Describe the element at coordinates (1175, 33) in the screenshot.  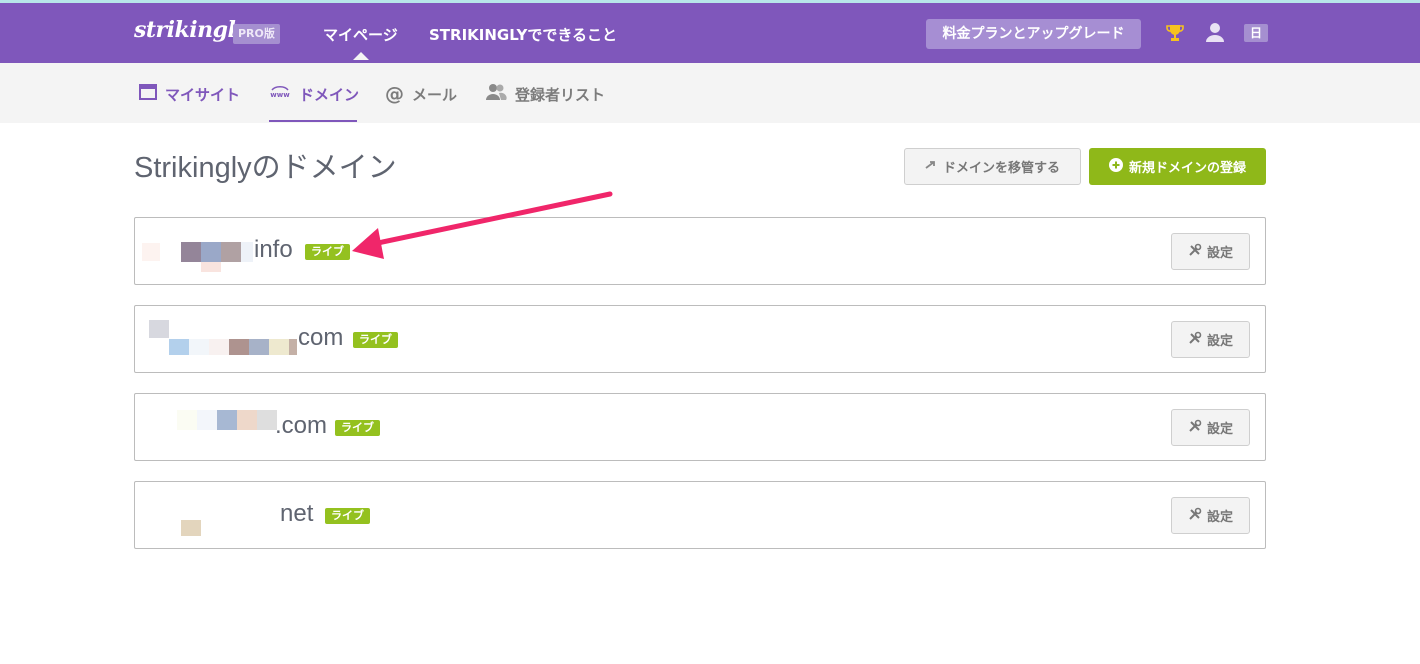
I see `trophy-icon` at that location.